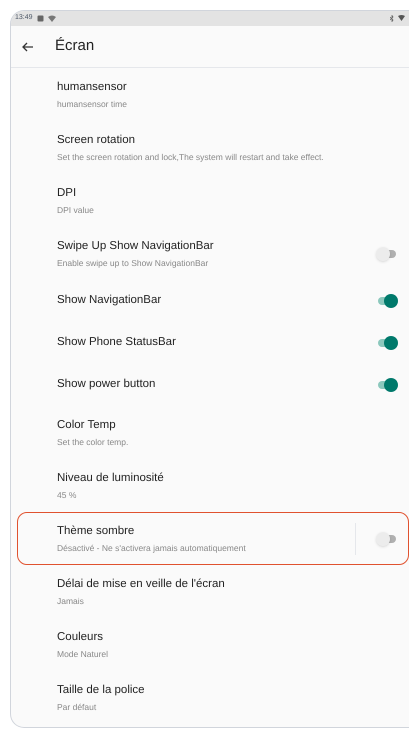  I want to click on settings-row: Swipe Up Show NavigationBar Enable swipe up to Show NavigationBar, so click(213, 253).